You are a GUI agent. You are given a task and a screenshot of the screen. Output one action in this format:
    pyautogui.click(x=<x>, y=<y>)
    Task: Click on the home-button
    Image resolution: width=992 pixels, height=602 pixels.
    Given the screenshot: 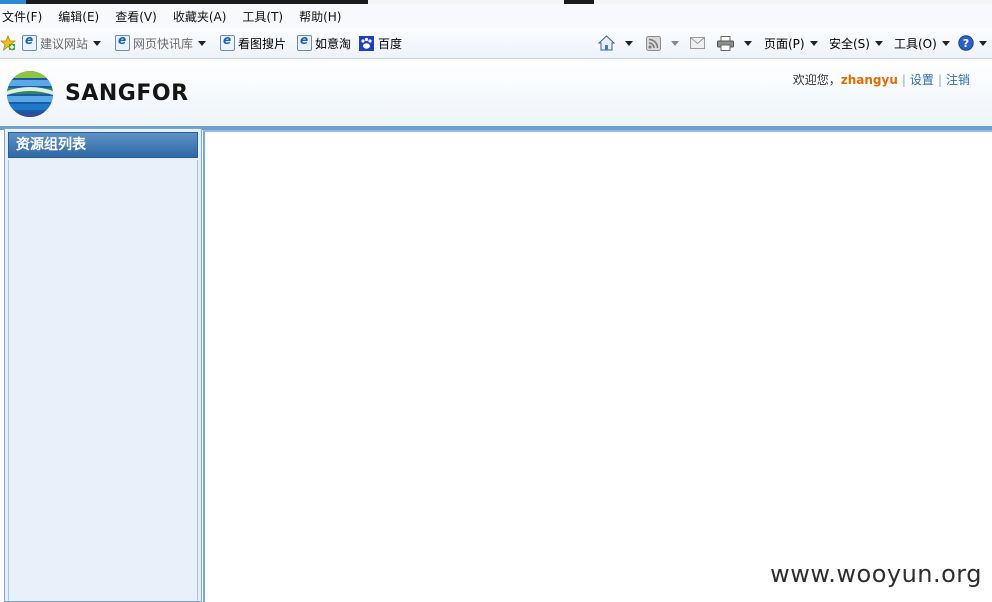 What is the action you would take?
    pyautogui.click(x=615, y=43)
    